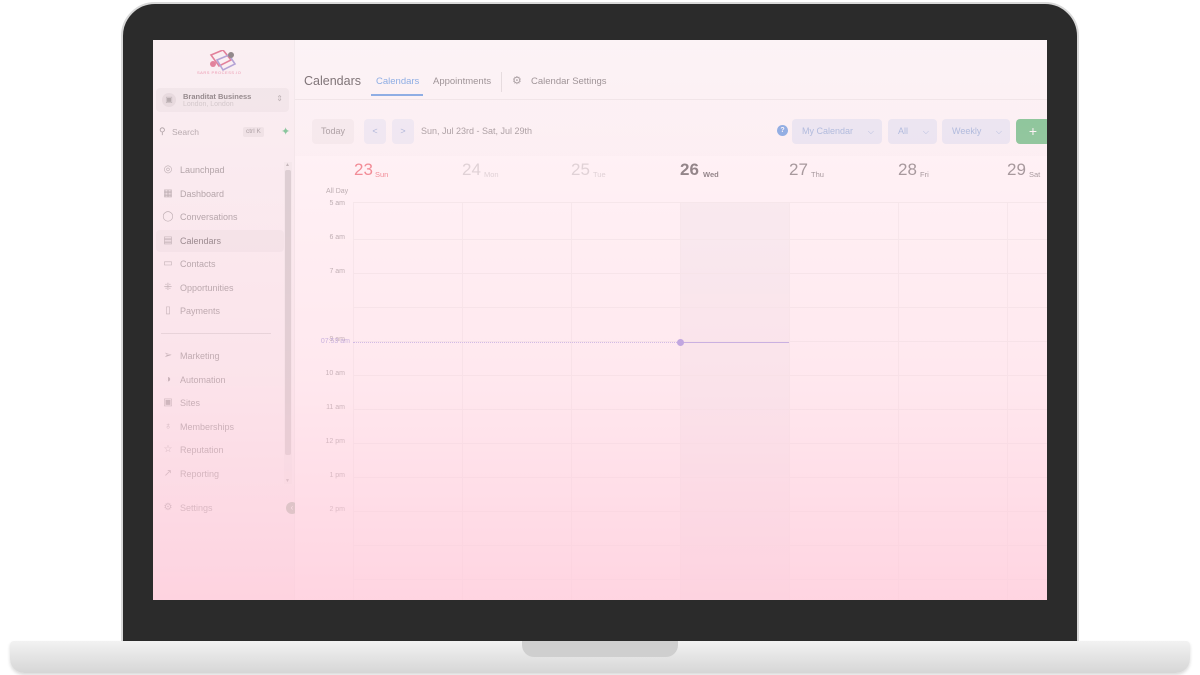  I want to click on sidebar-item-settings: ⚙ Settings, so click(220, 508).